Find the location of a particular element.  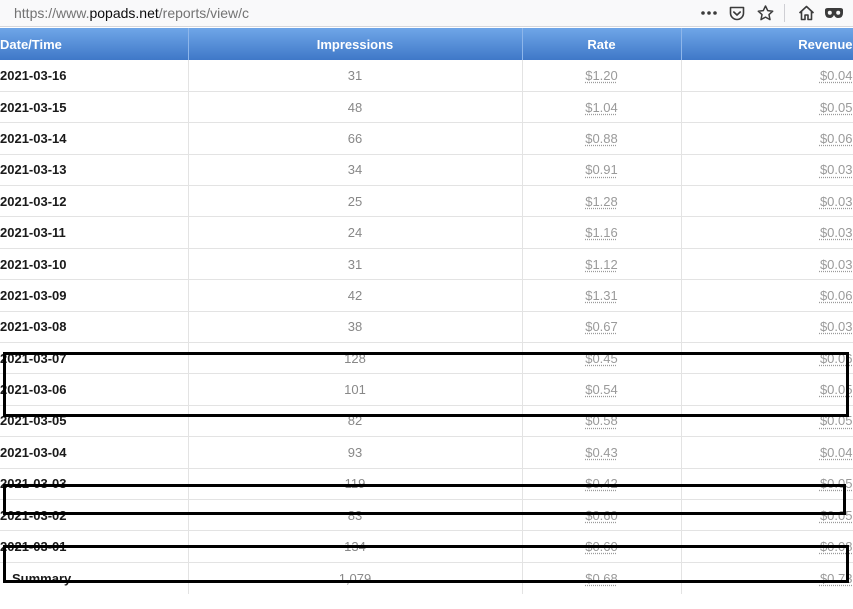

table-row: 2021-03-06 101 $0.54 $0.05 is located at coordinates (426, 389).